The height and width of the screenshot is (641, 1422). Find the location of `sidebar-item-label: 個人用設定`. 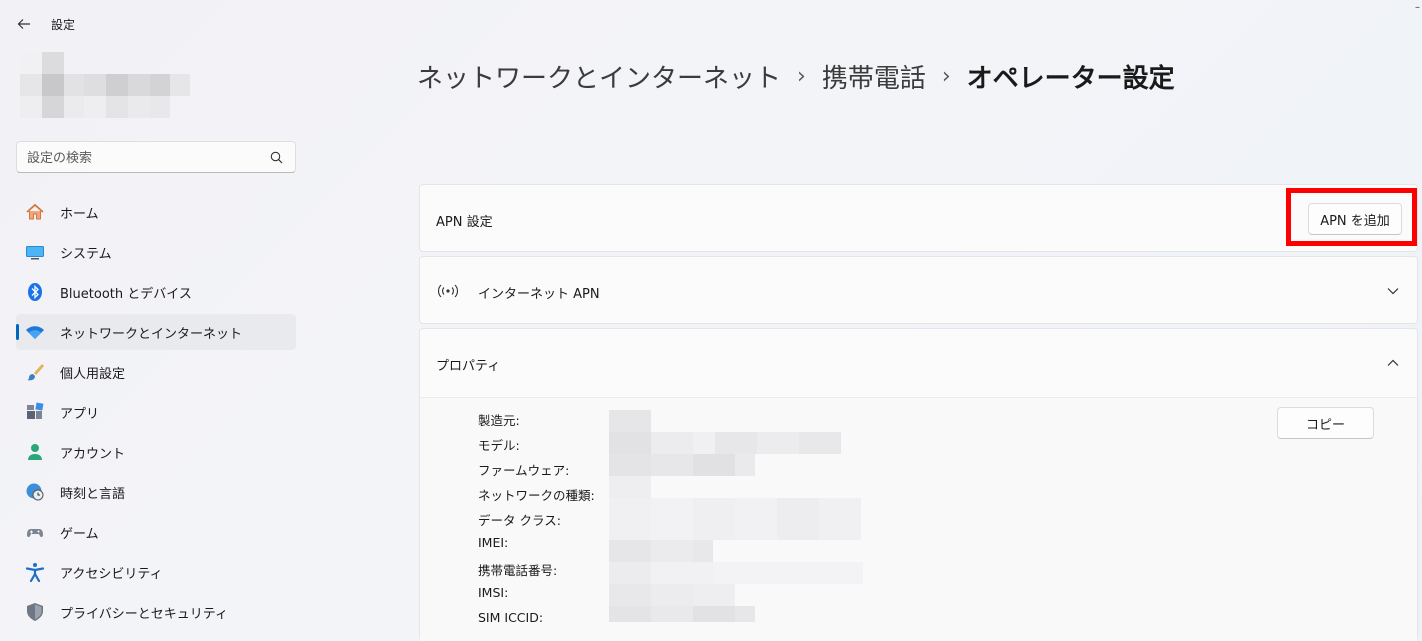

sidebar-item-label: 個人用設定 is located at coordinates (93, 374).